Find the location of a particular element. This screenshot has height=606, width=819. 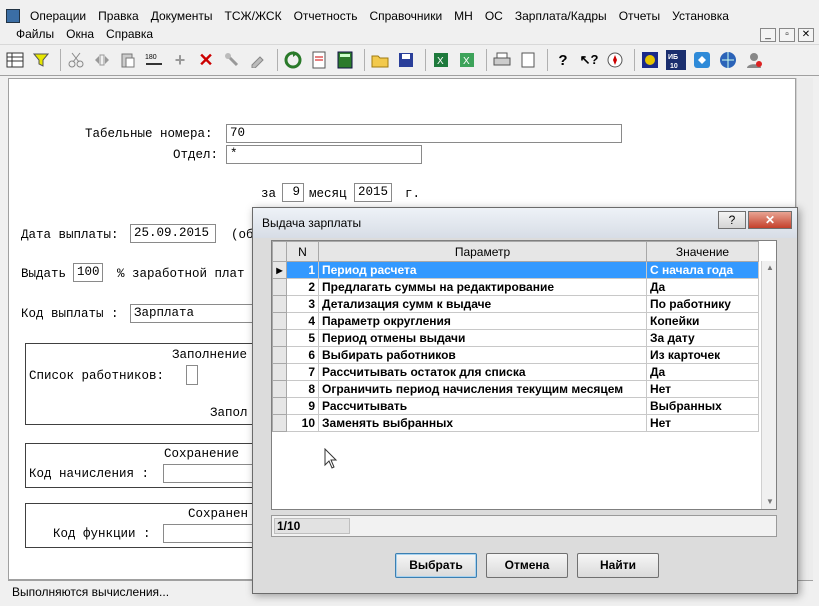

menu-edit: Правка is located at coordinates (118, 16).